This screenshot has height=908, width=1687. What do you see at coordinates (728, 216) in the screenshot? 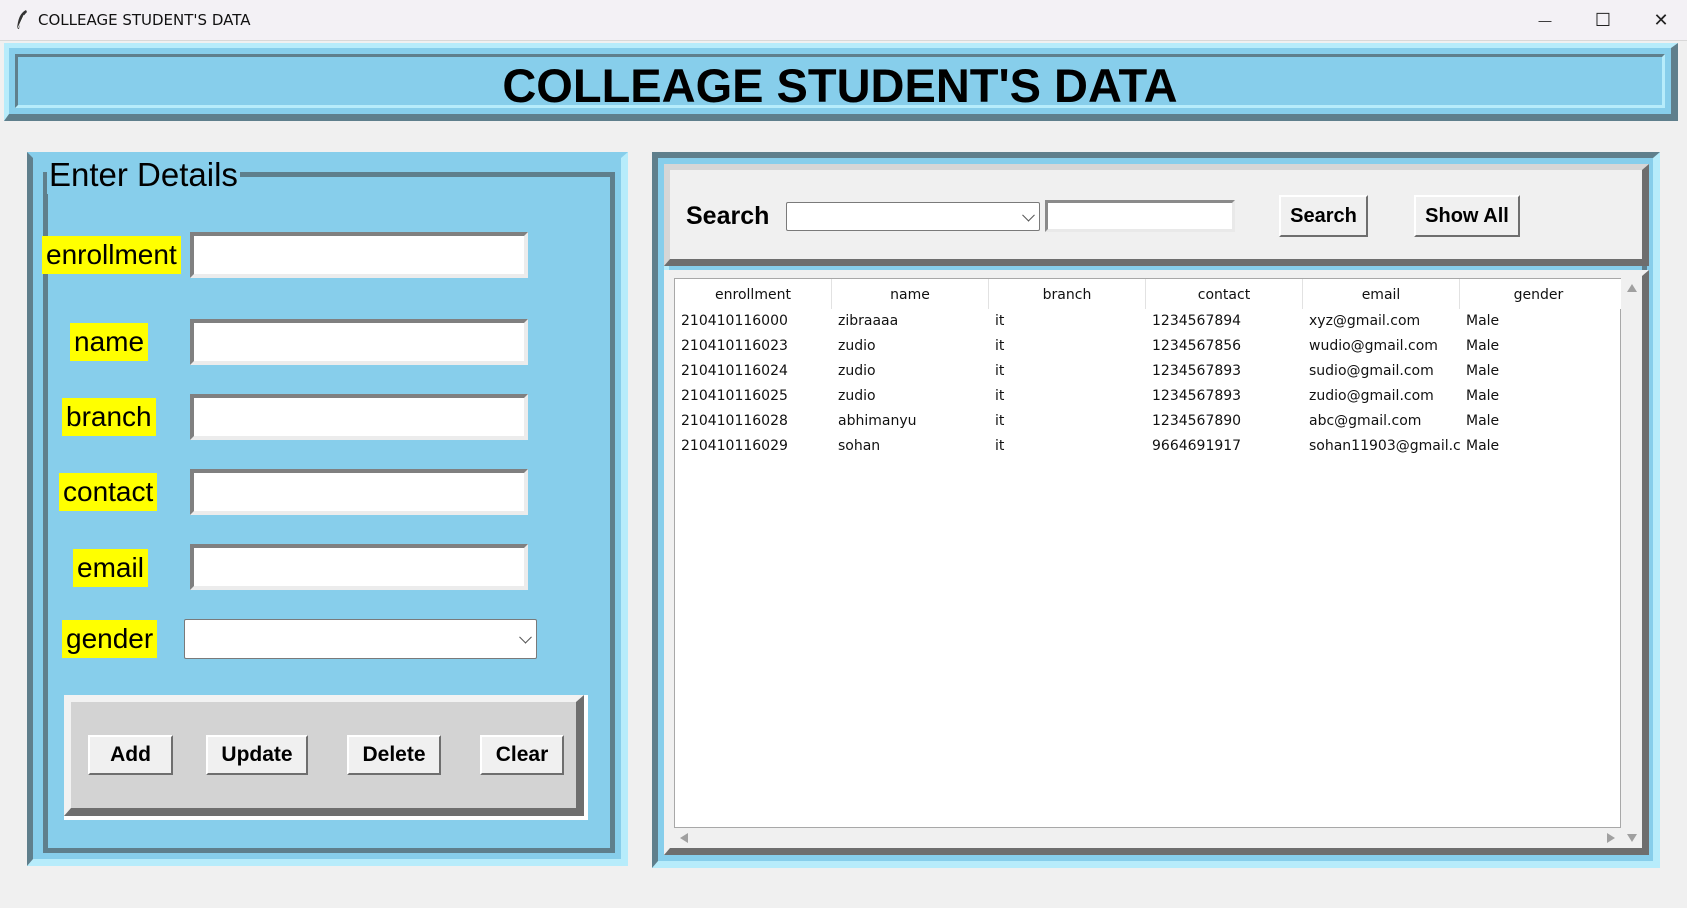
I see `search-label: Search` at bounding box center [728, 216].